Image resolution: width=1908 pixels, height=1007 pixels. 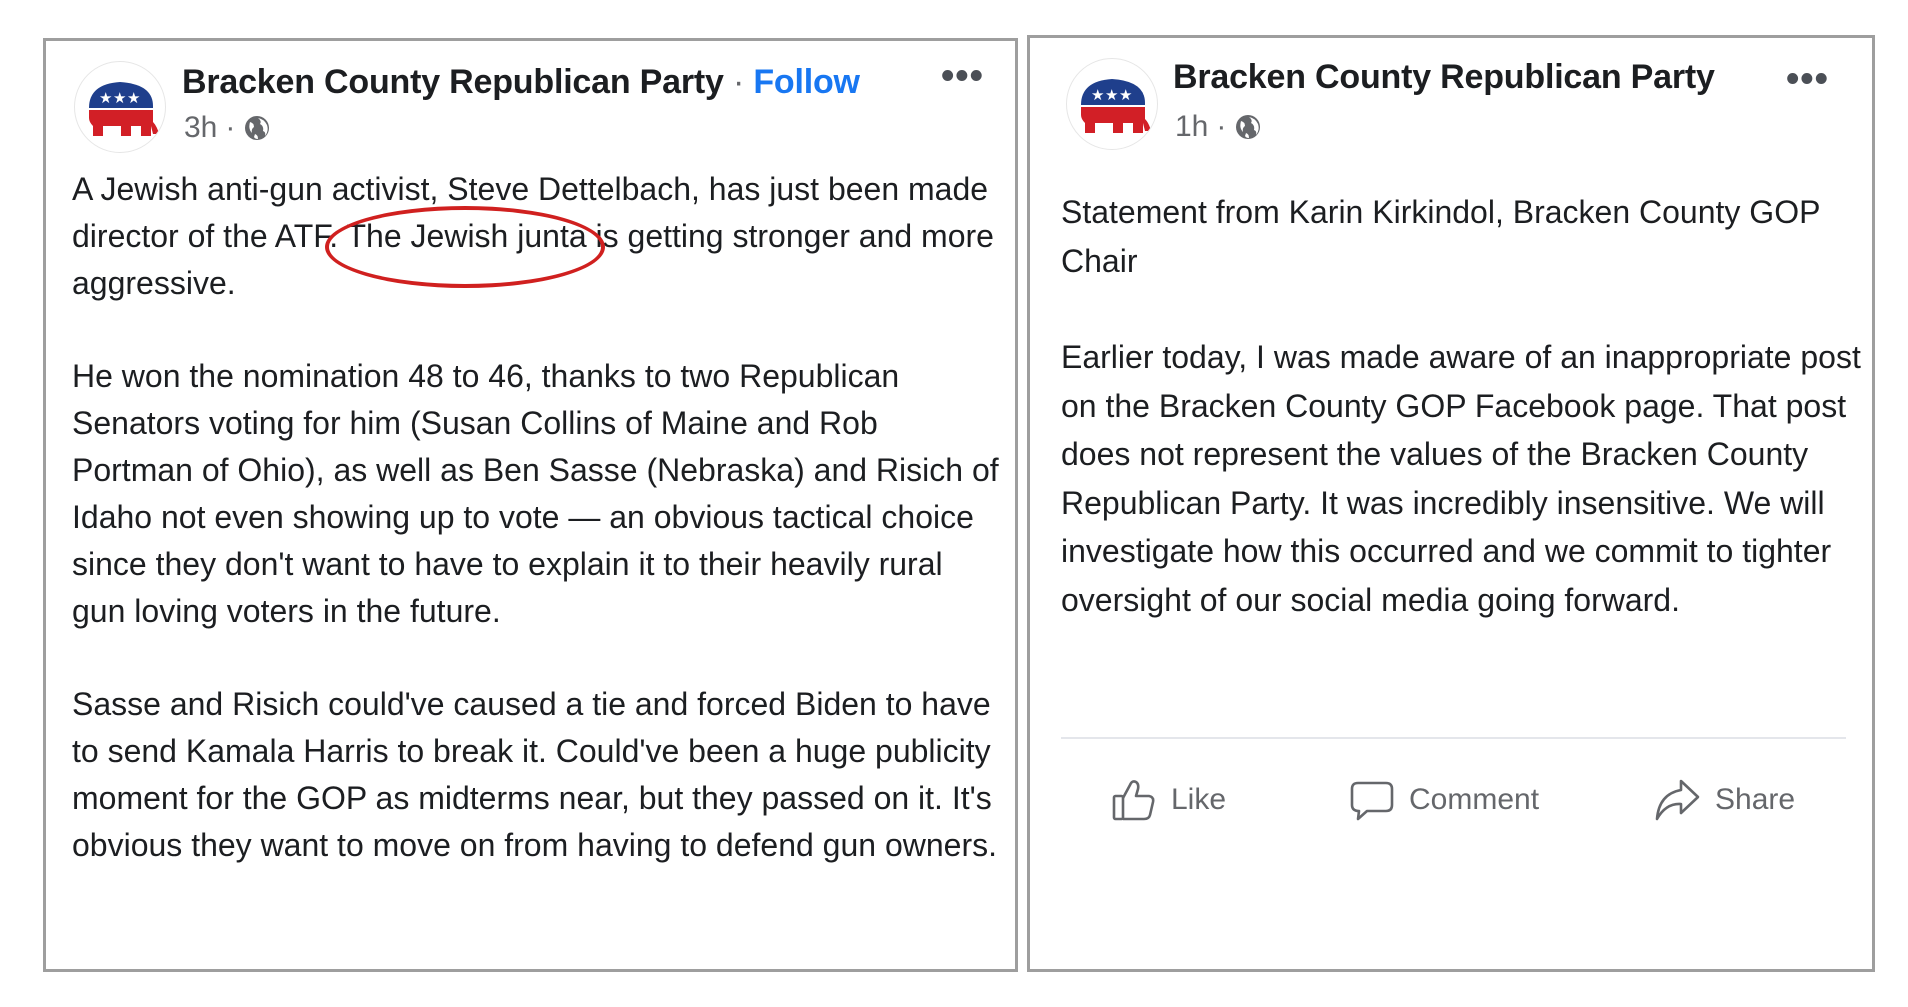 I want to click on thumbs-up-icon, so click(x=1133, y=800).